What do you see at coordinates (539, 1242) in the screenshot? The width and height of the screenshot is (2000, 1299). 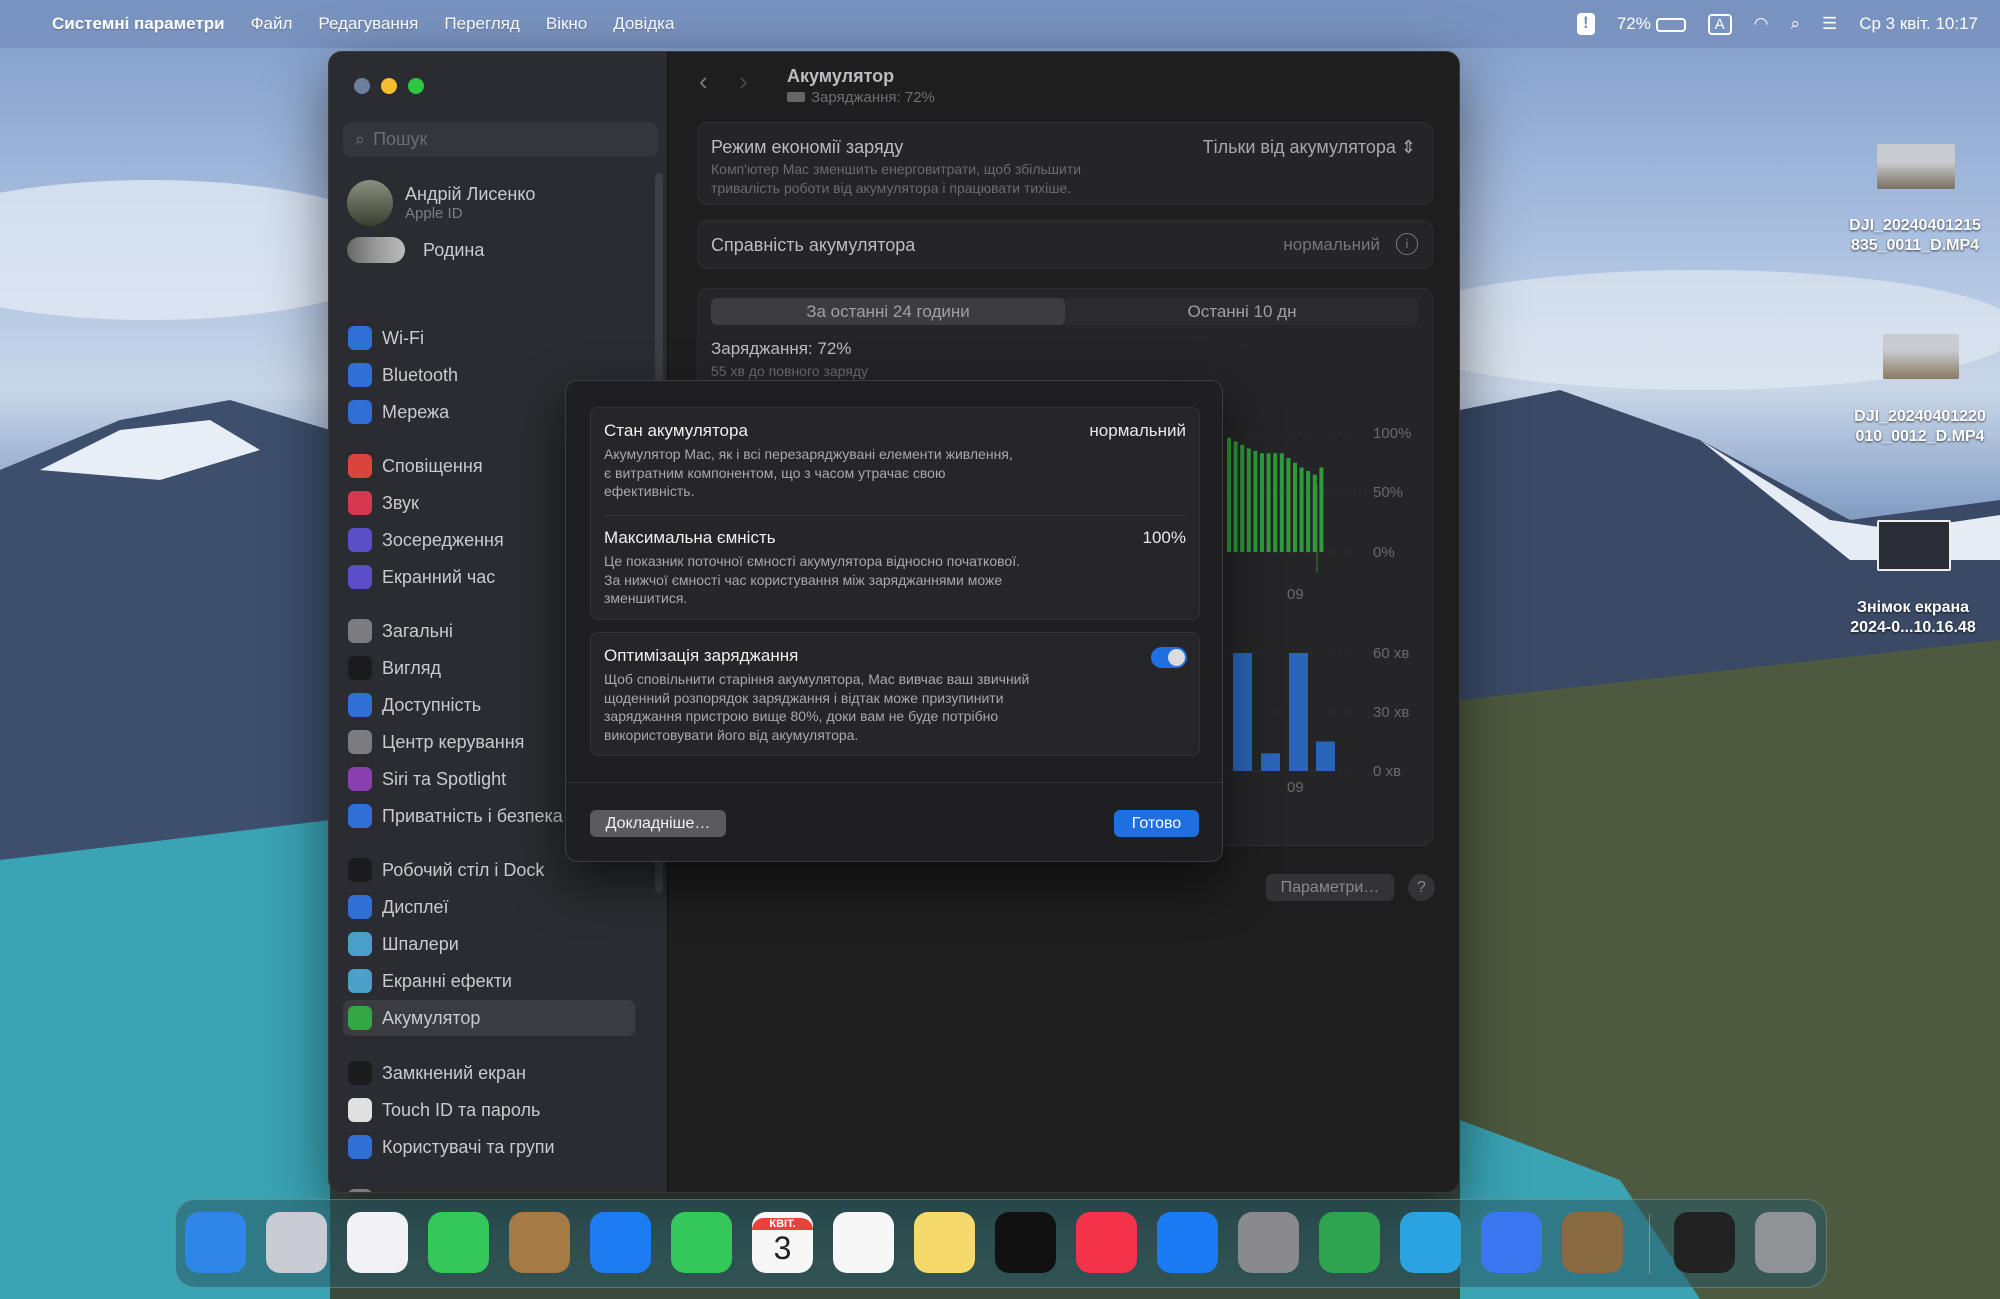 I see `contacts-icon` at bounding box center [539, 1242].